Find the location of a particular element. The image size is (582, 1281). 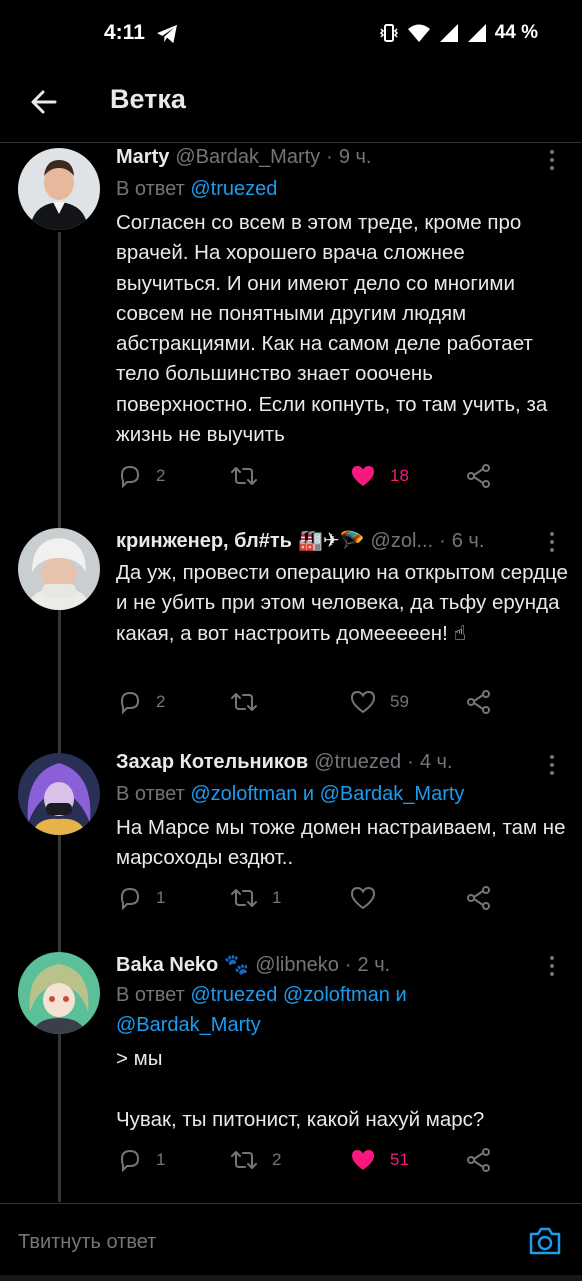

telegram-icon is located at coordinates (167, 34).